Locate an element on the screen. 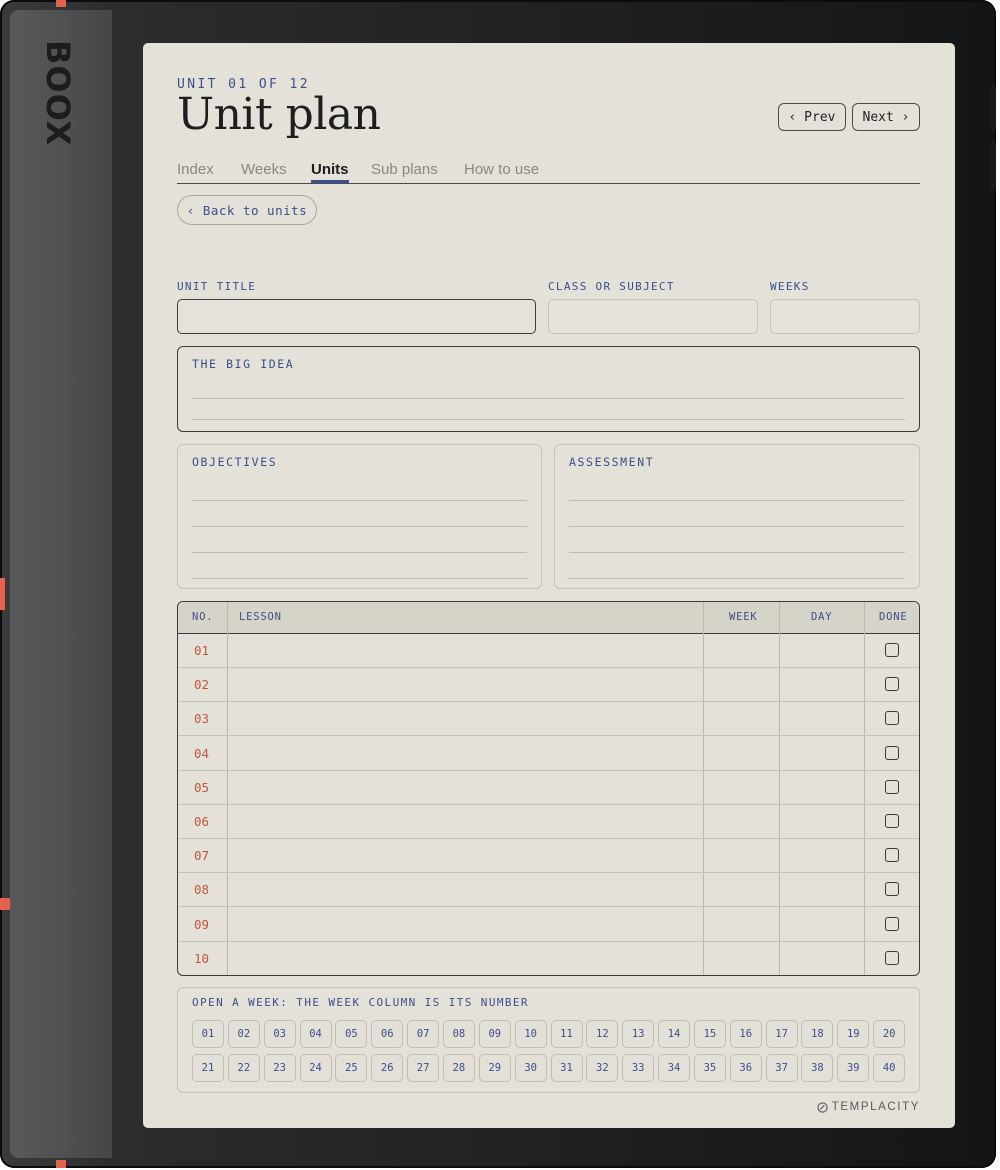  week-button: 06 is located at coordinates (387, 1034).